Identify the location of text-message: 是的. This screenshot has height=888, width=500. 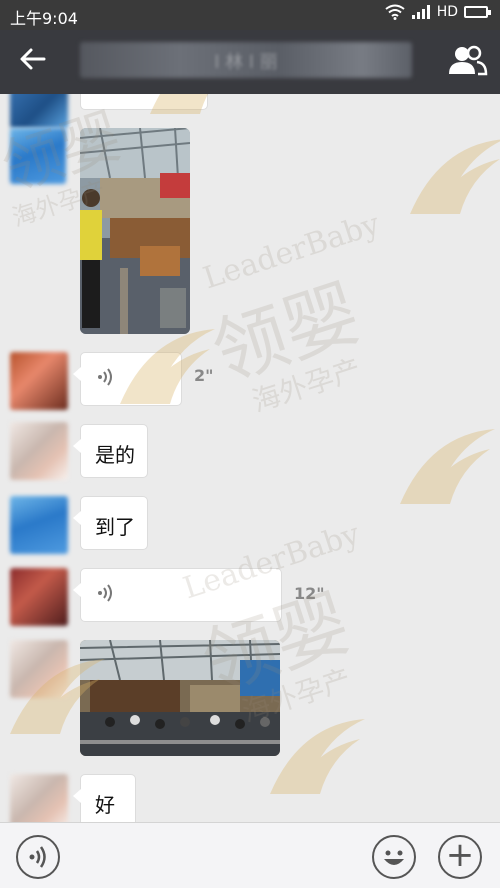
(110, 451).